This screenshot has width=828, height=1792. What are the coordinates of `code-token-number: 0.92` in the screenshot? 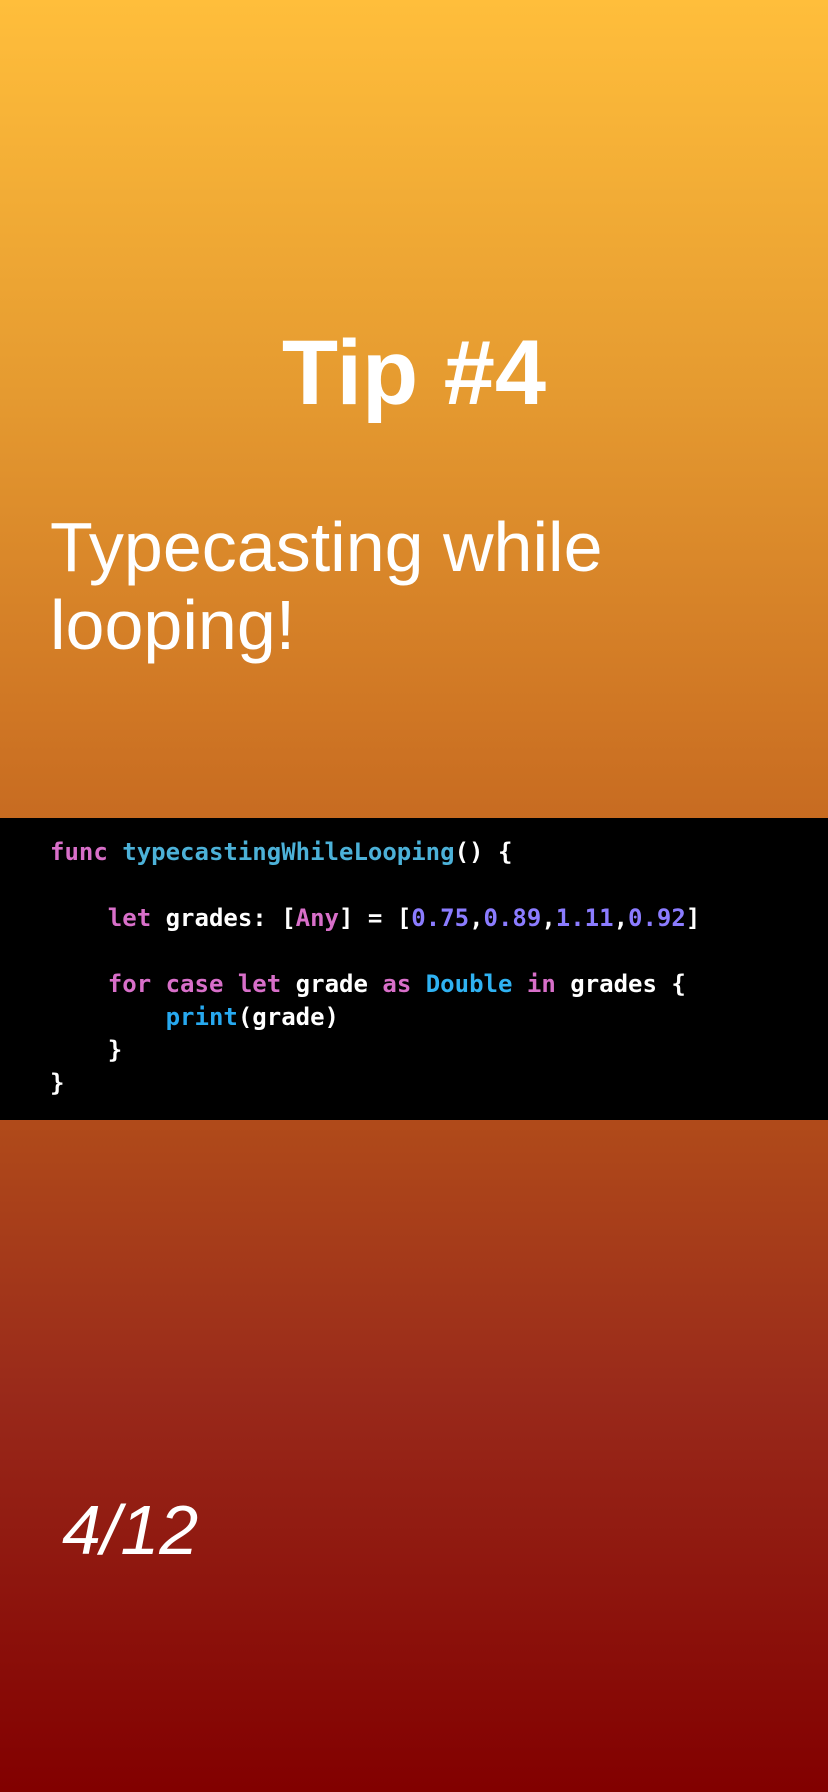 It's located at (657, 918).